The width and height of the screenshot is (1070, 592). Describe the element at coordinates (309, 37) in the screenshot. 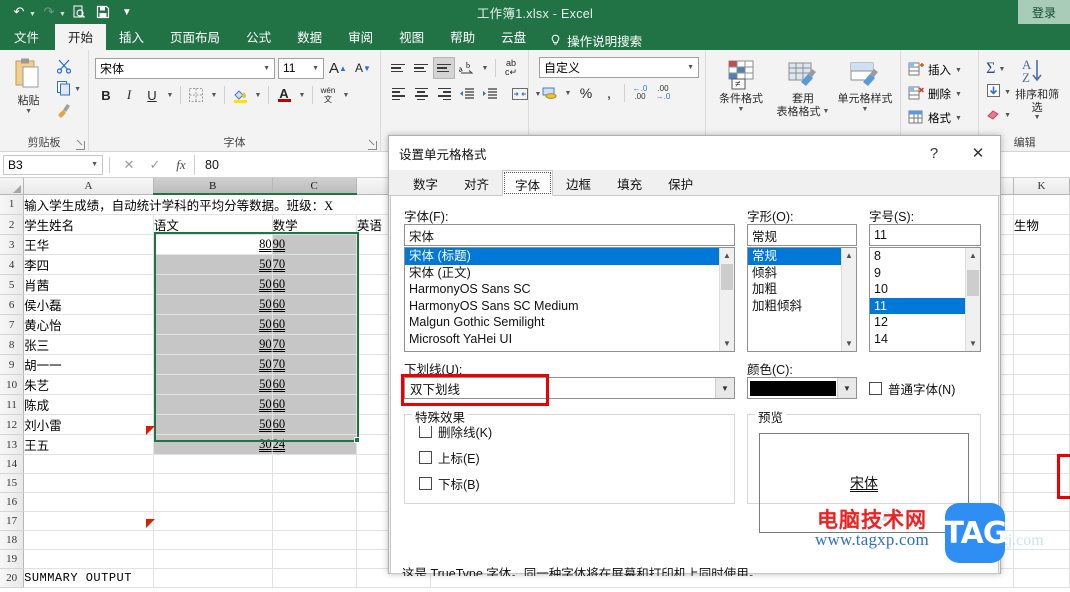

I see `ribbon-tab-data: 数据` at that location.